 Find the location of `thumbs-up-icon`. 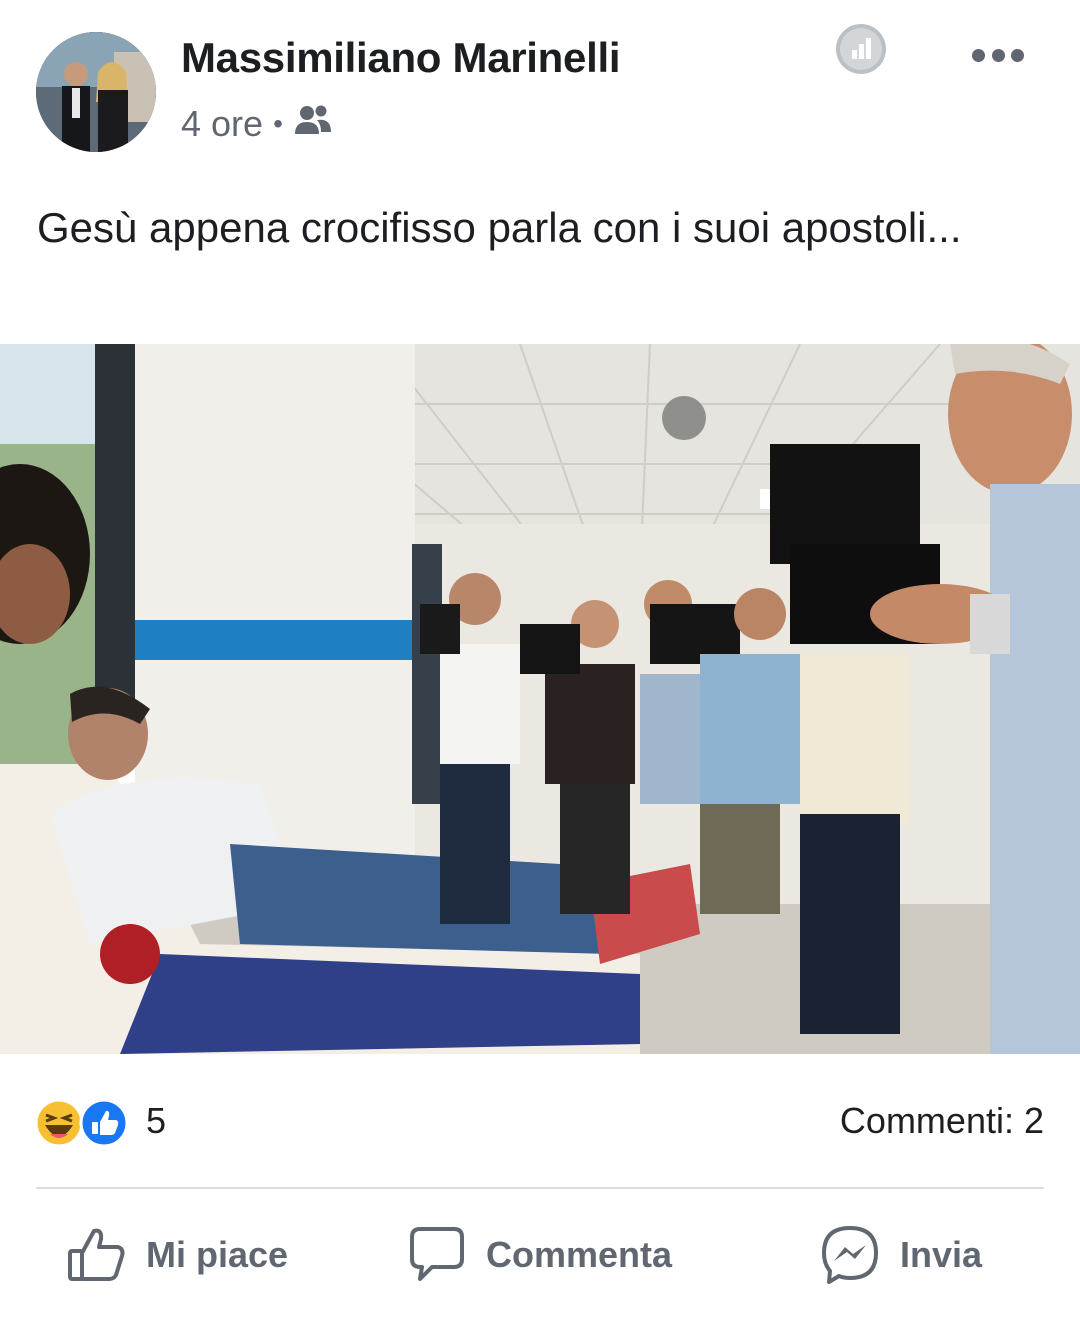

thumbs-up-icon is located at coordinates (96, 1254).